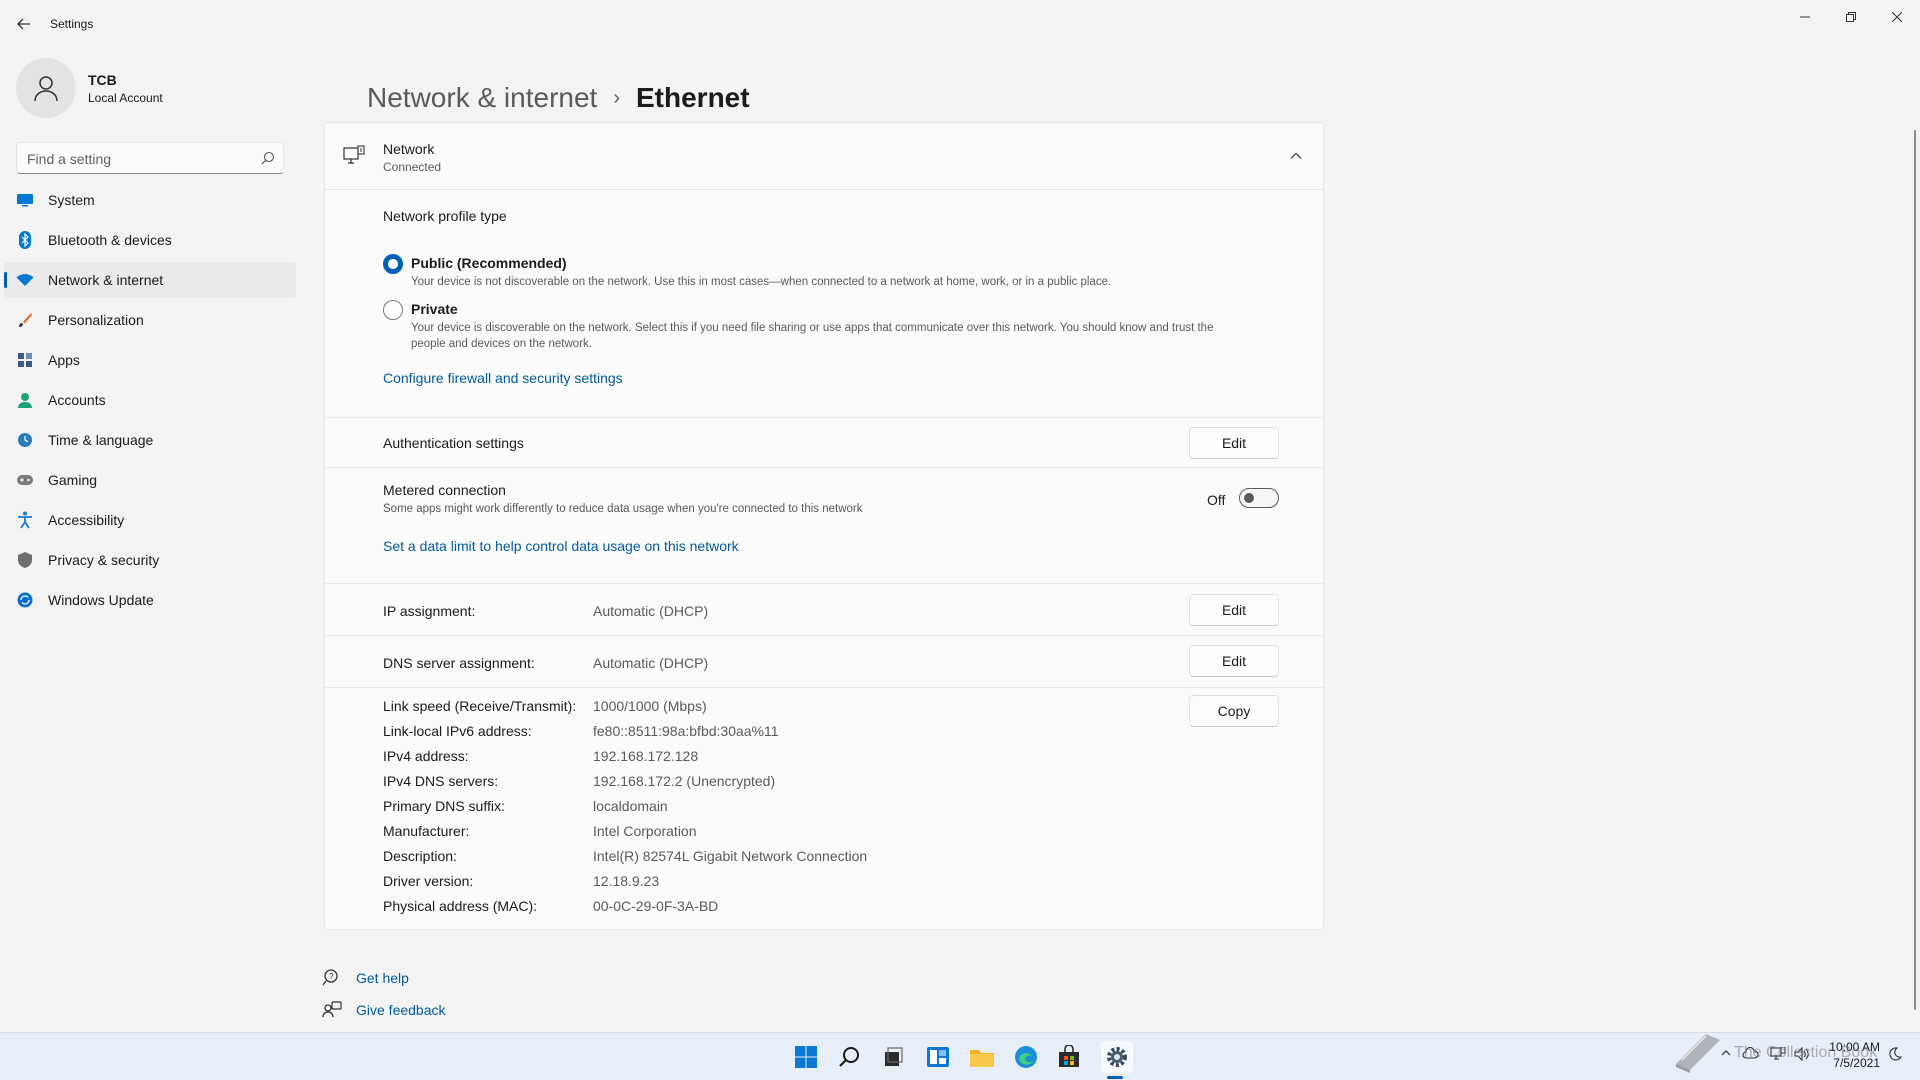 Image resolution: width=1920 pixels, height=1080 pixels. I want to click on search-input, so click(137, 159).